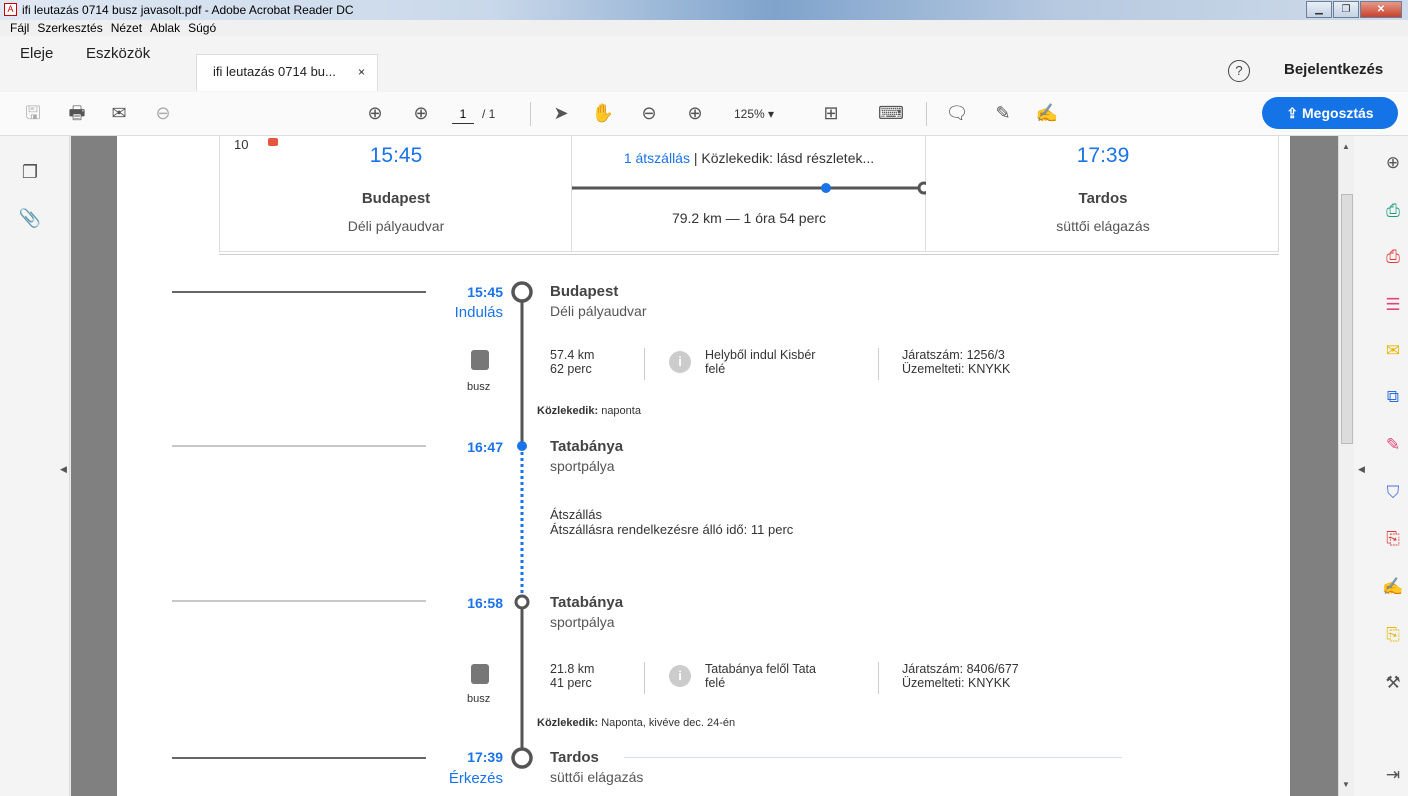  Describe the element at coordinates (202, 28) in the screenshot. I see `menu-help: Súgó` at that location.